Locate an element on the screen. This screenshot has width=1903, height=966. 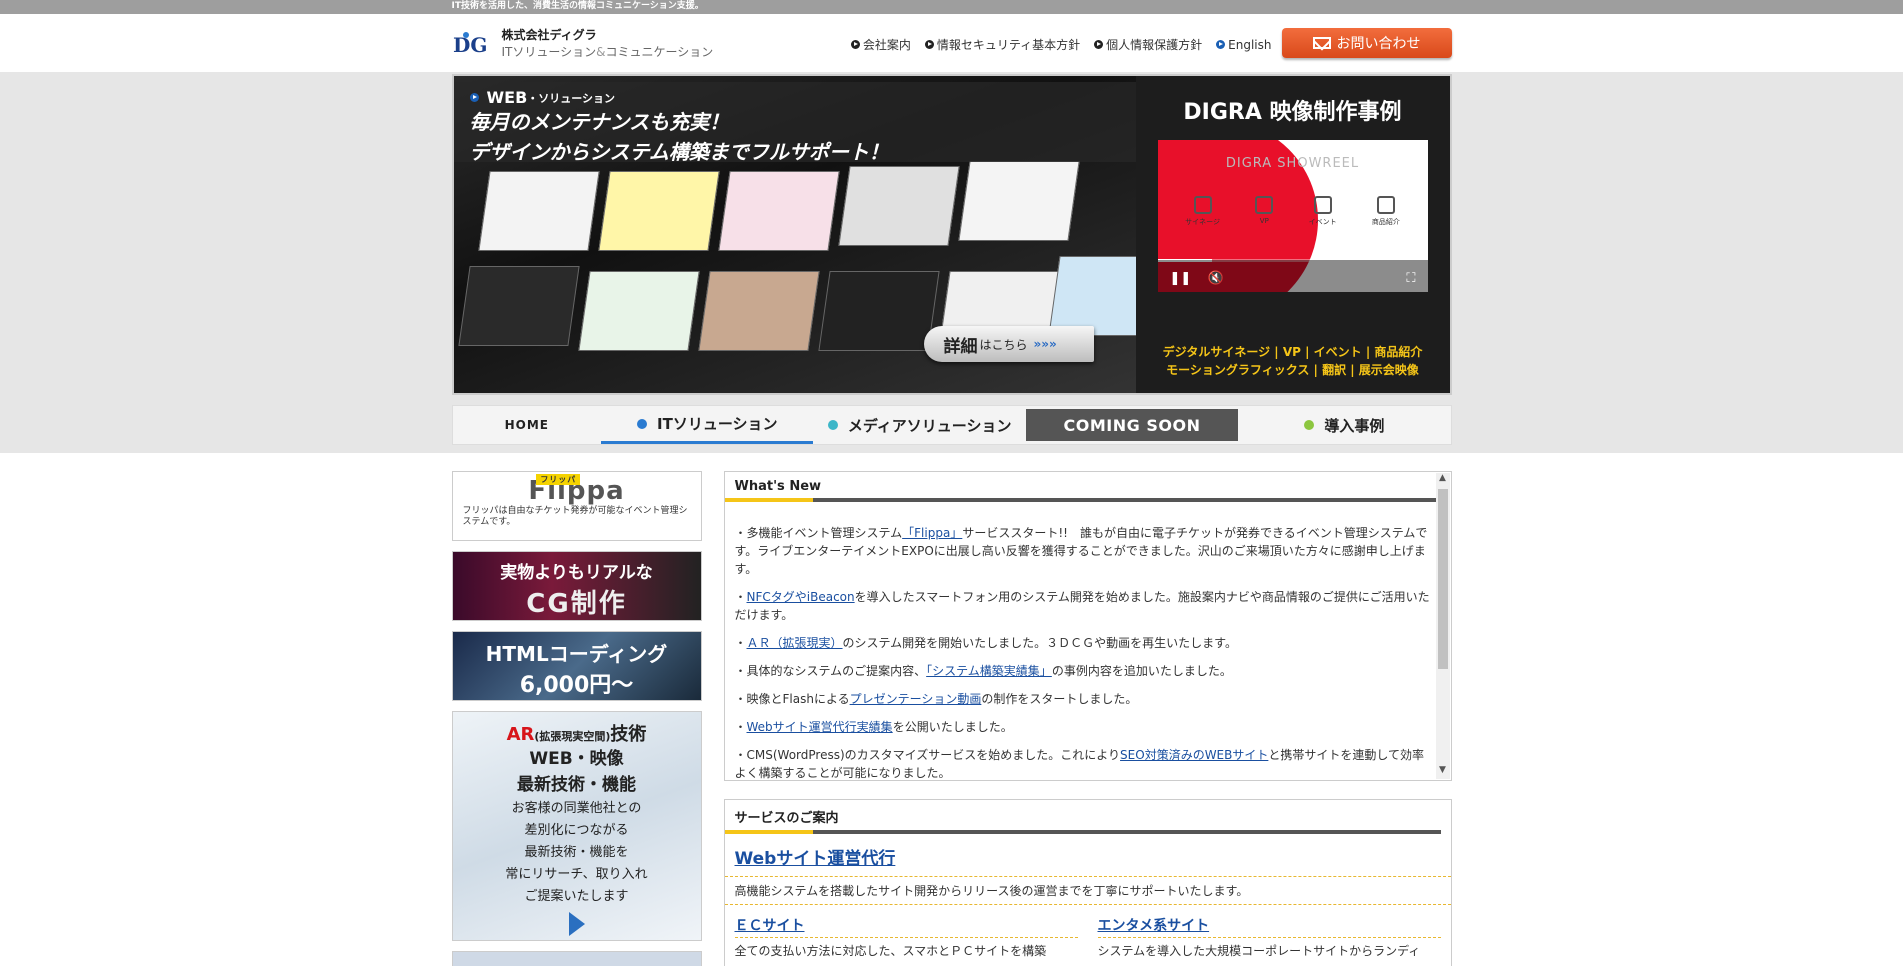
service-entertainment-desc: システムを導入した大規模コーポレートサイトからランディ is located at coordinates (1259, 951).